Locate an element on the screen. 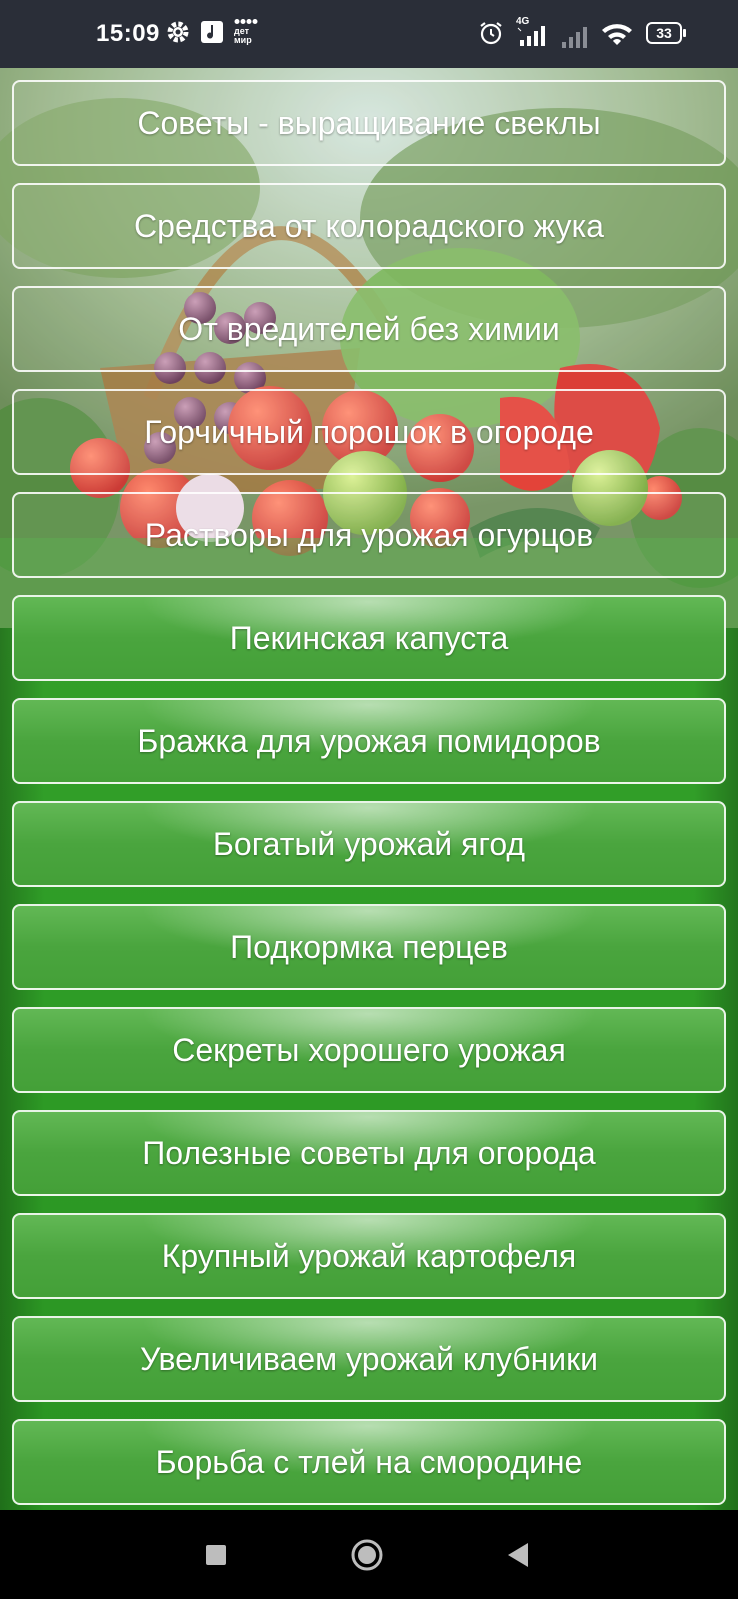  signal-icon is located at coordinates (575, 36).